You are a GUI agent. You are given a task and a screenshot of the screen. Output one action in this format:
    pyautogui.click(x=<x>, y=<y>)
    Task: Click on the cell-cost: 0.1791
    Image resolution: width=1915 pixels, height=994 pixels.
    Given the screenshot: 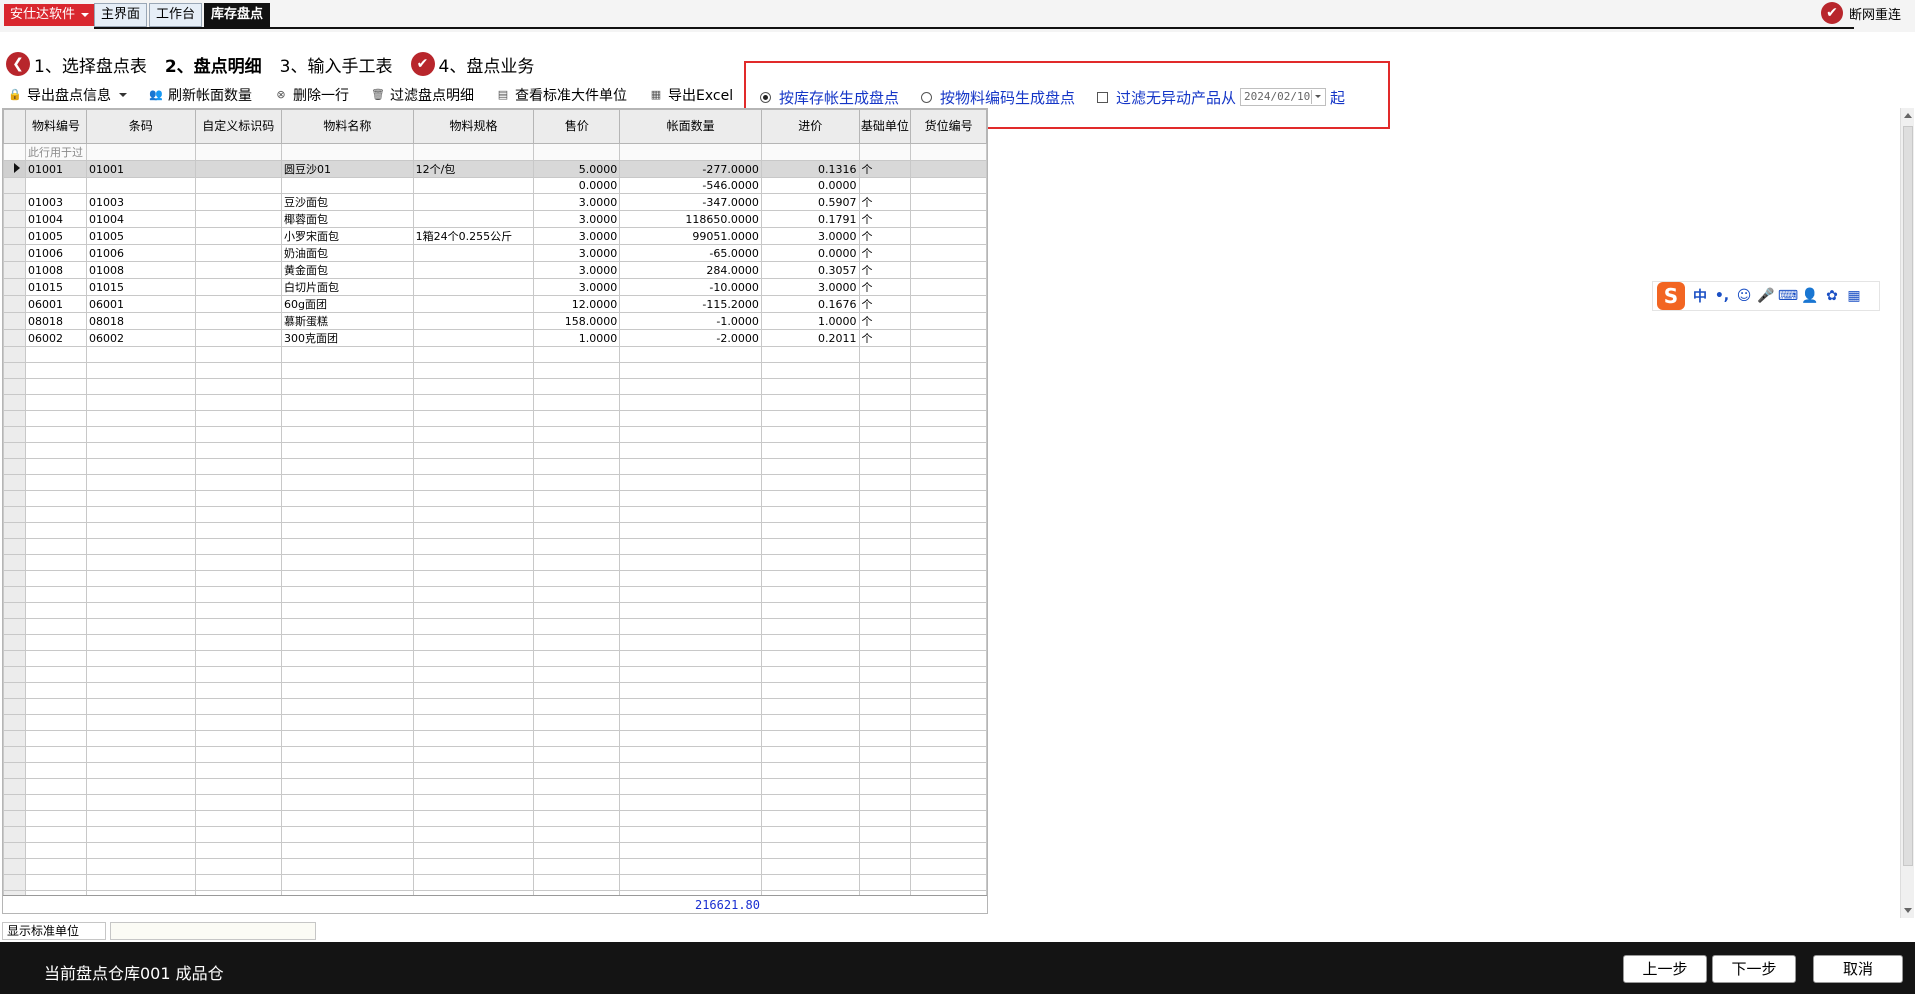 What is the action you would take?
    pyautogui.click(x=810, y=219)
    